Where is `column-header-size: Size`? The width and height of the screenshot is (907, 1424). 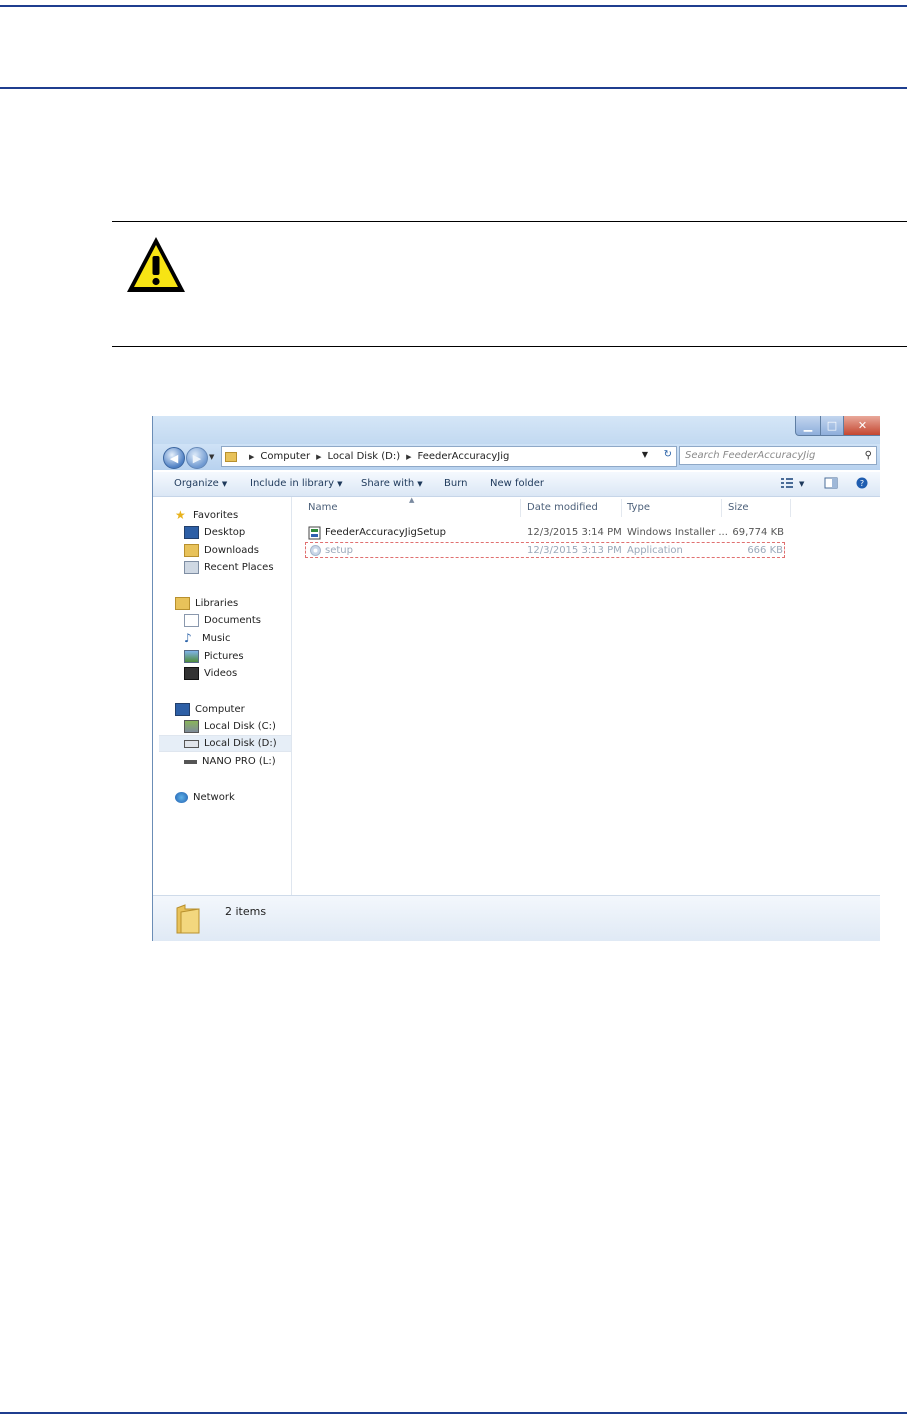
column-header-size: Size is located at coordinates (738, 507).